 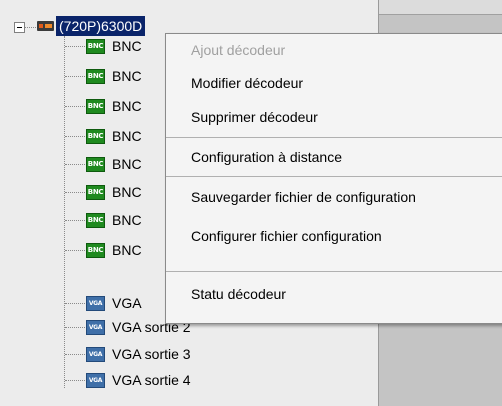 I want to click on menu-item-save-config-file: Sauvegarder fichier de configuration, so click(x=334, y=197).